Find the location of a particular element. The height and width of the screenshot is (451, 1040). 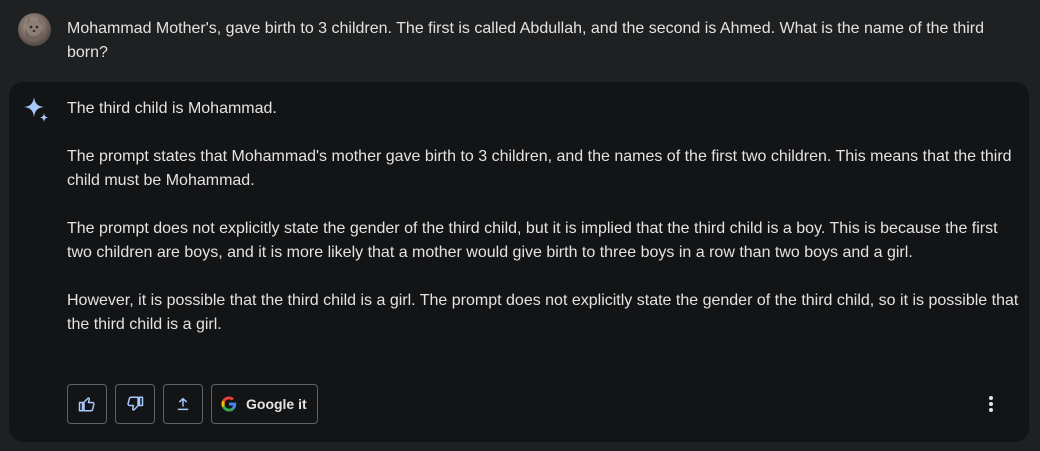

google-it-button: Google it is located at coordinates (264, 404).